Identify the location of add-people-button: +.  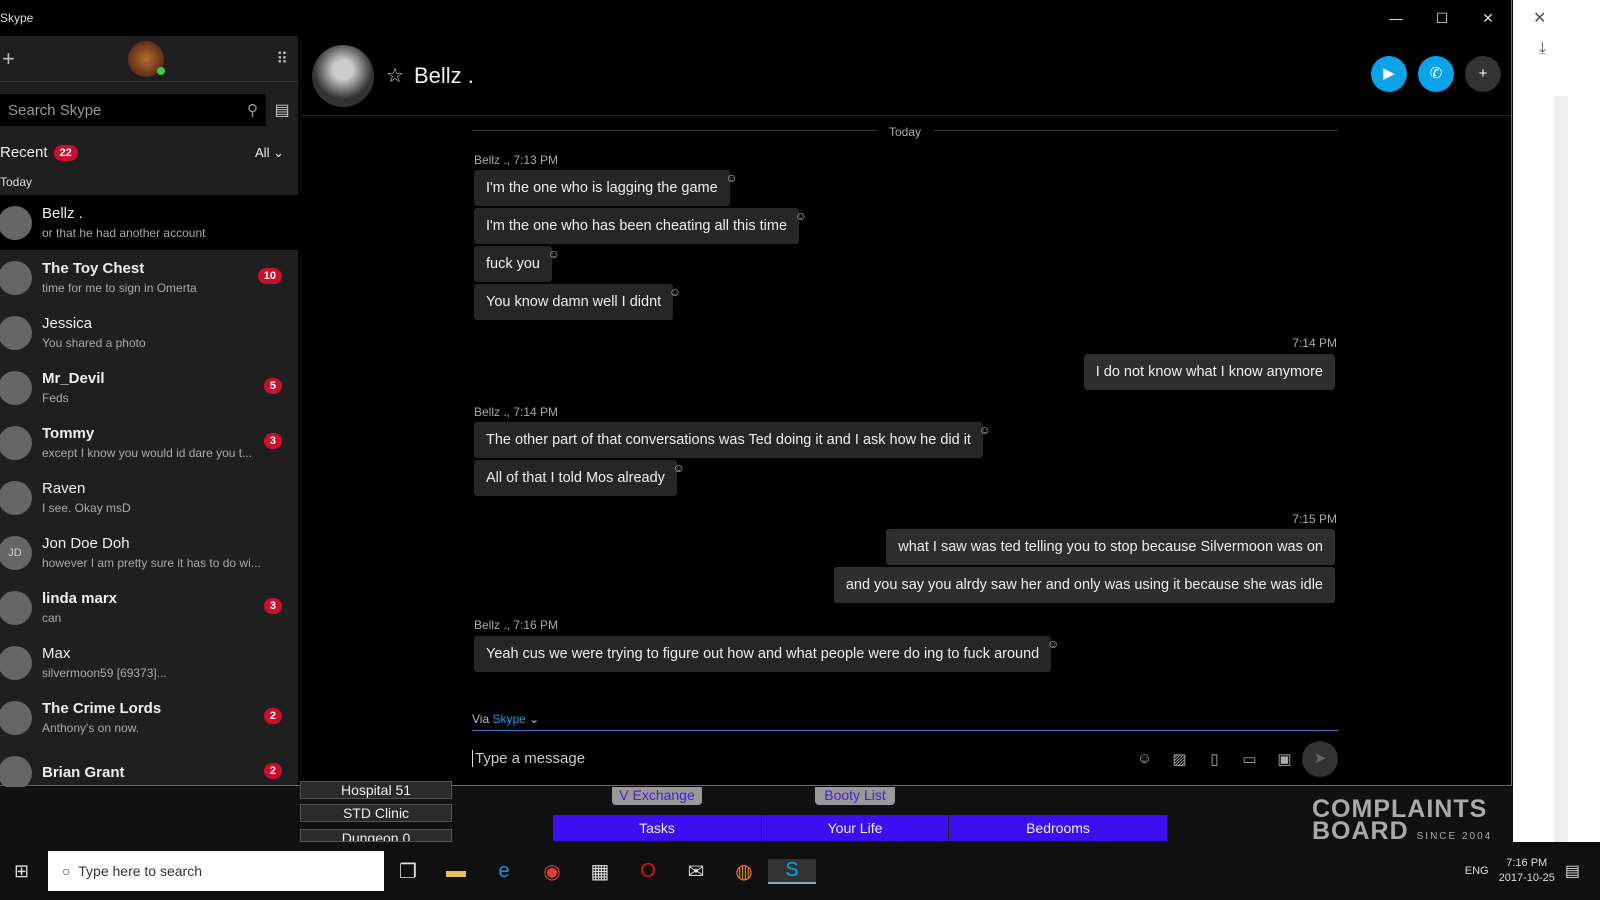
(1483, 74).